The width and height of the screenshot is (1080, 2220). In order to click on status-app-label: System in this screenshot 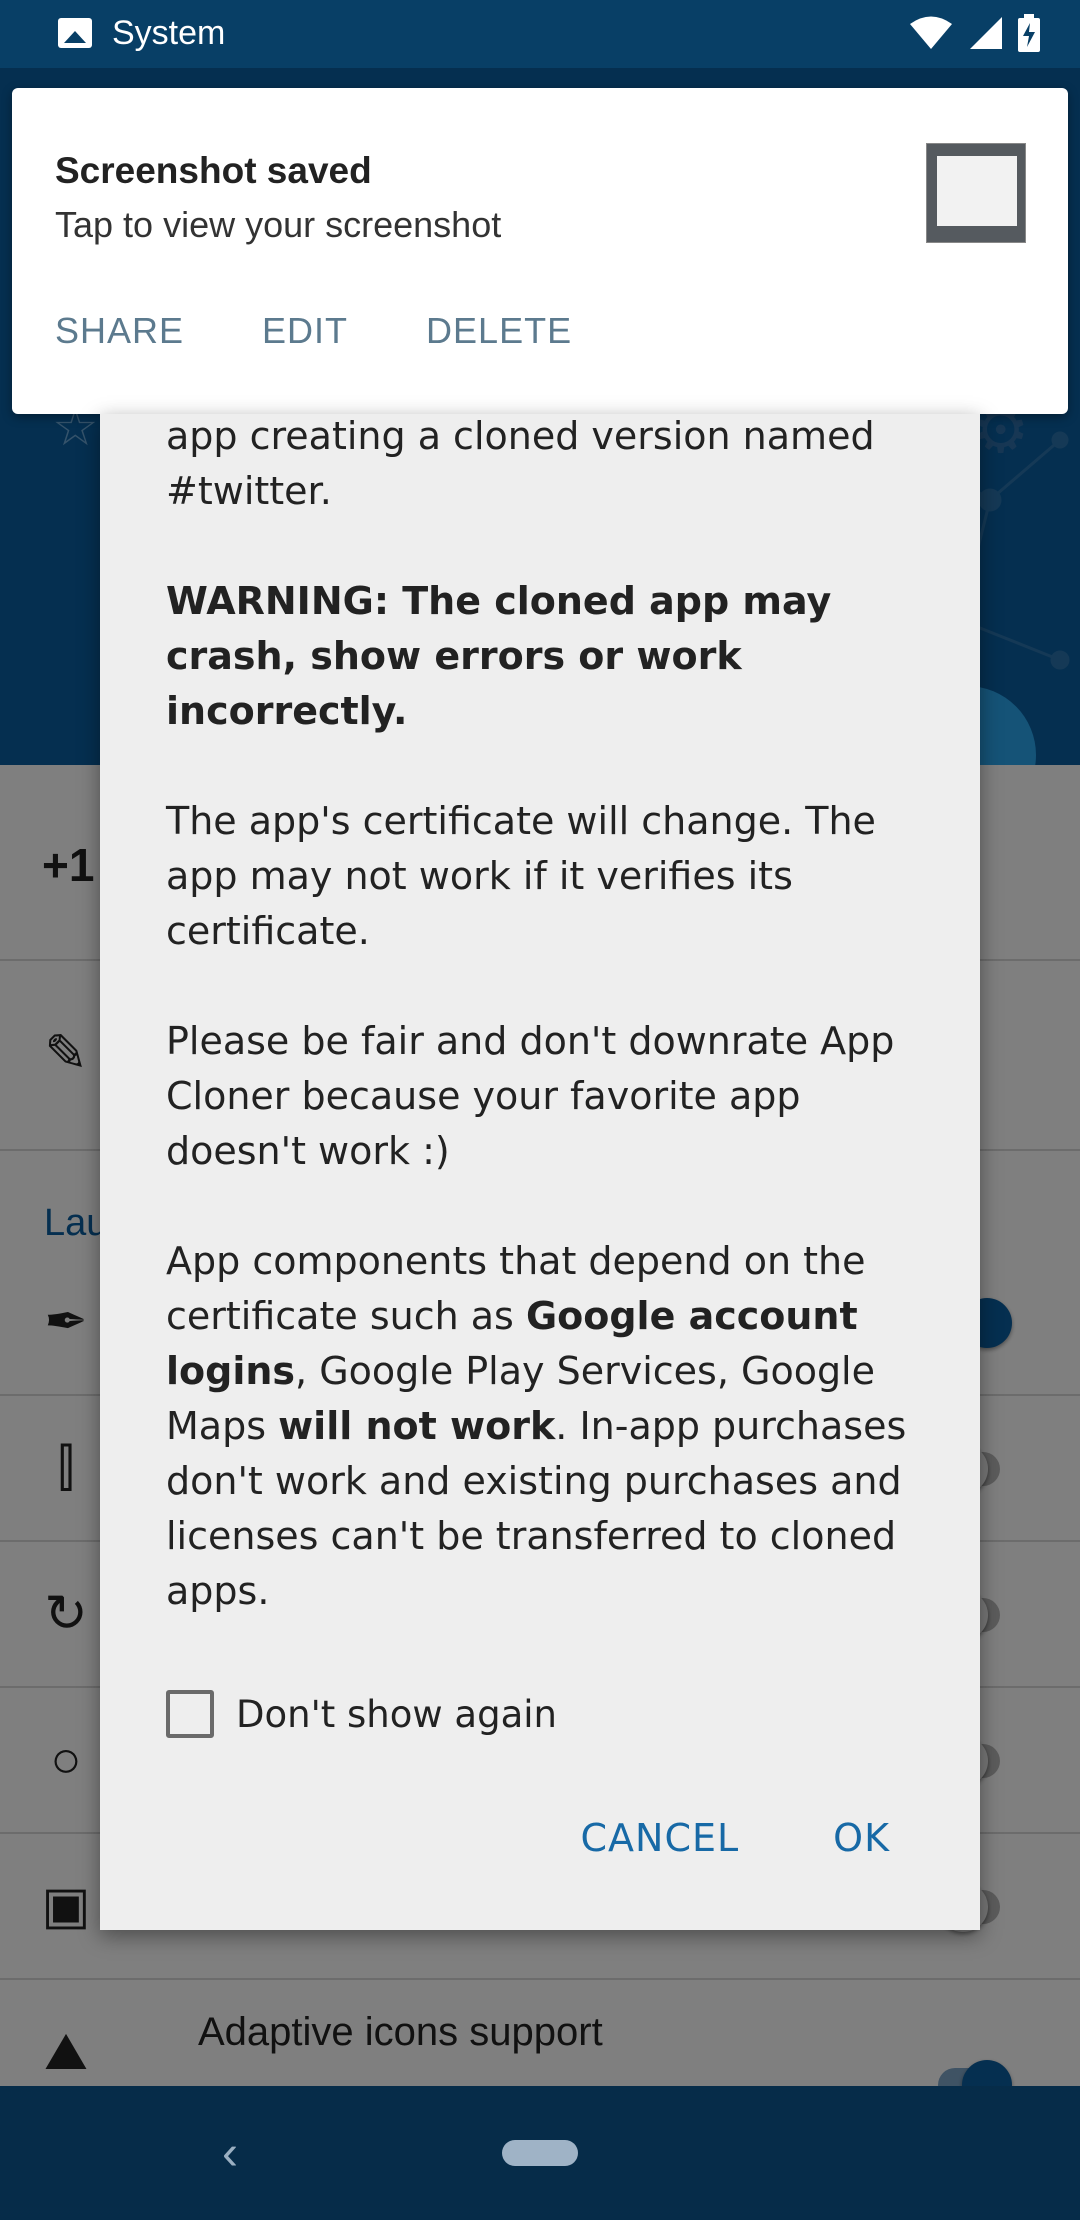, I will do `click(169, 33)`.